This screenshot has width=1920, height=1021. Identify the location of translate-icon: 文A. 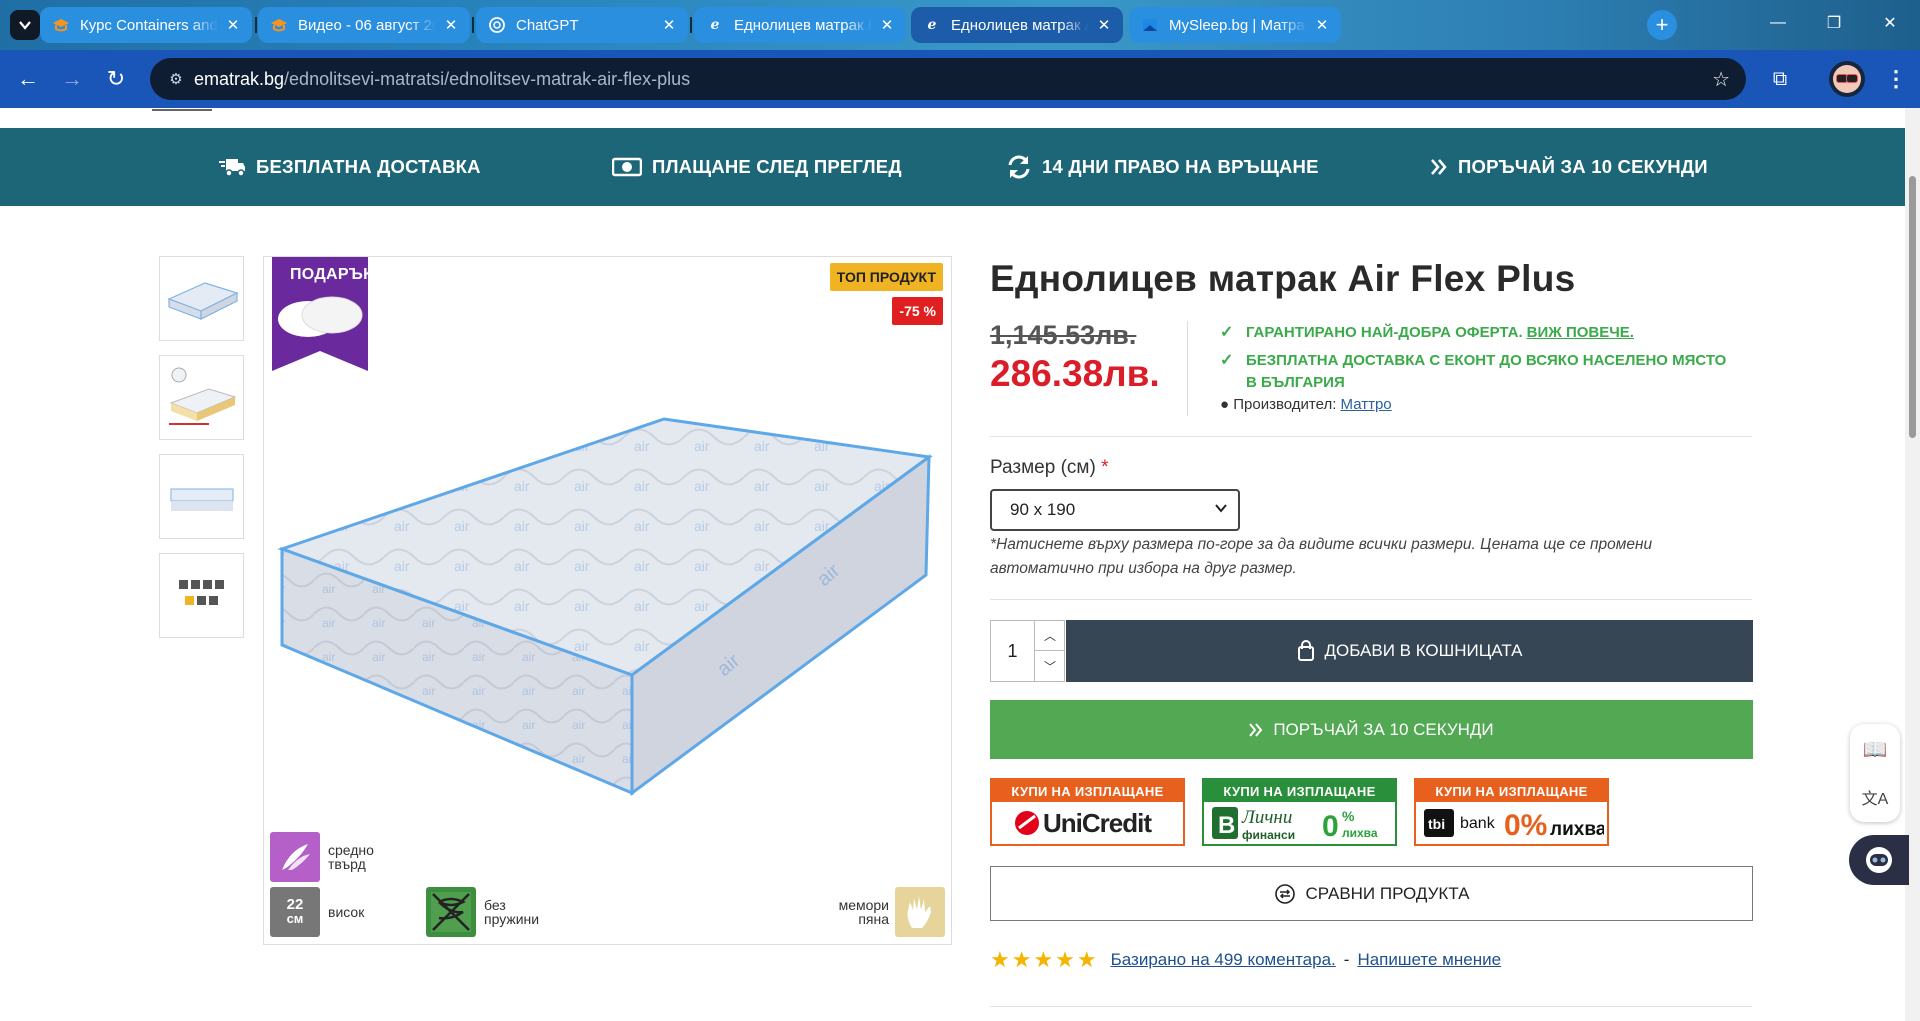
(1875, 799).